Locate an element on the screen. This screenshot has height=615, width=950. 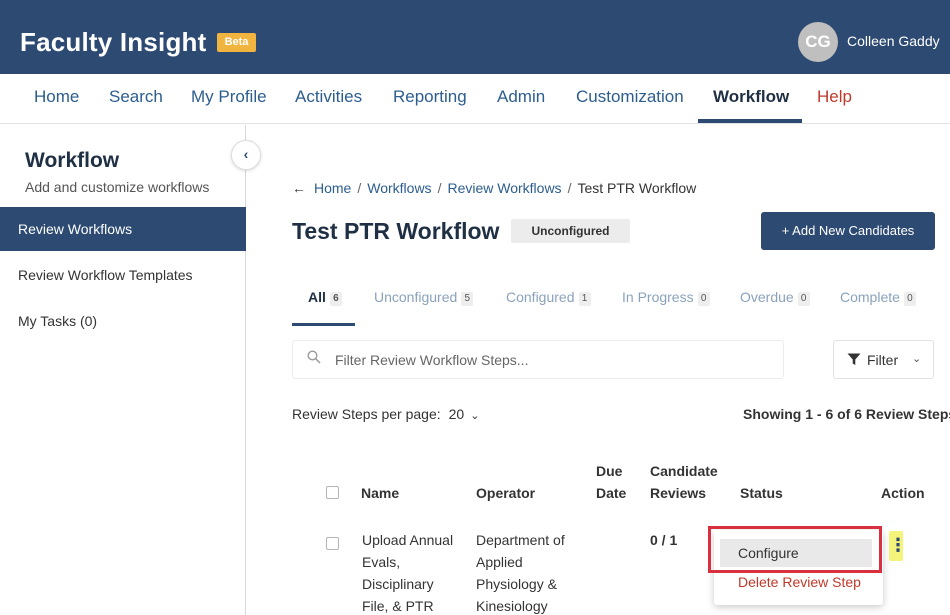
filter-button-label: Filter is located at coordinates (883, 360).